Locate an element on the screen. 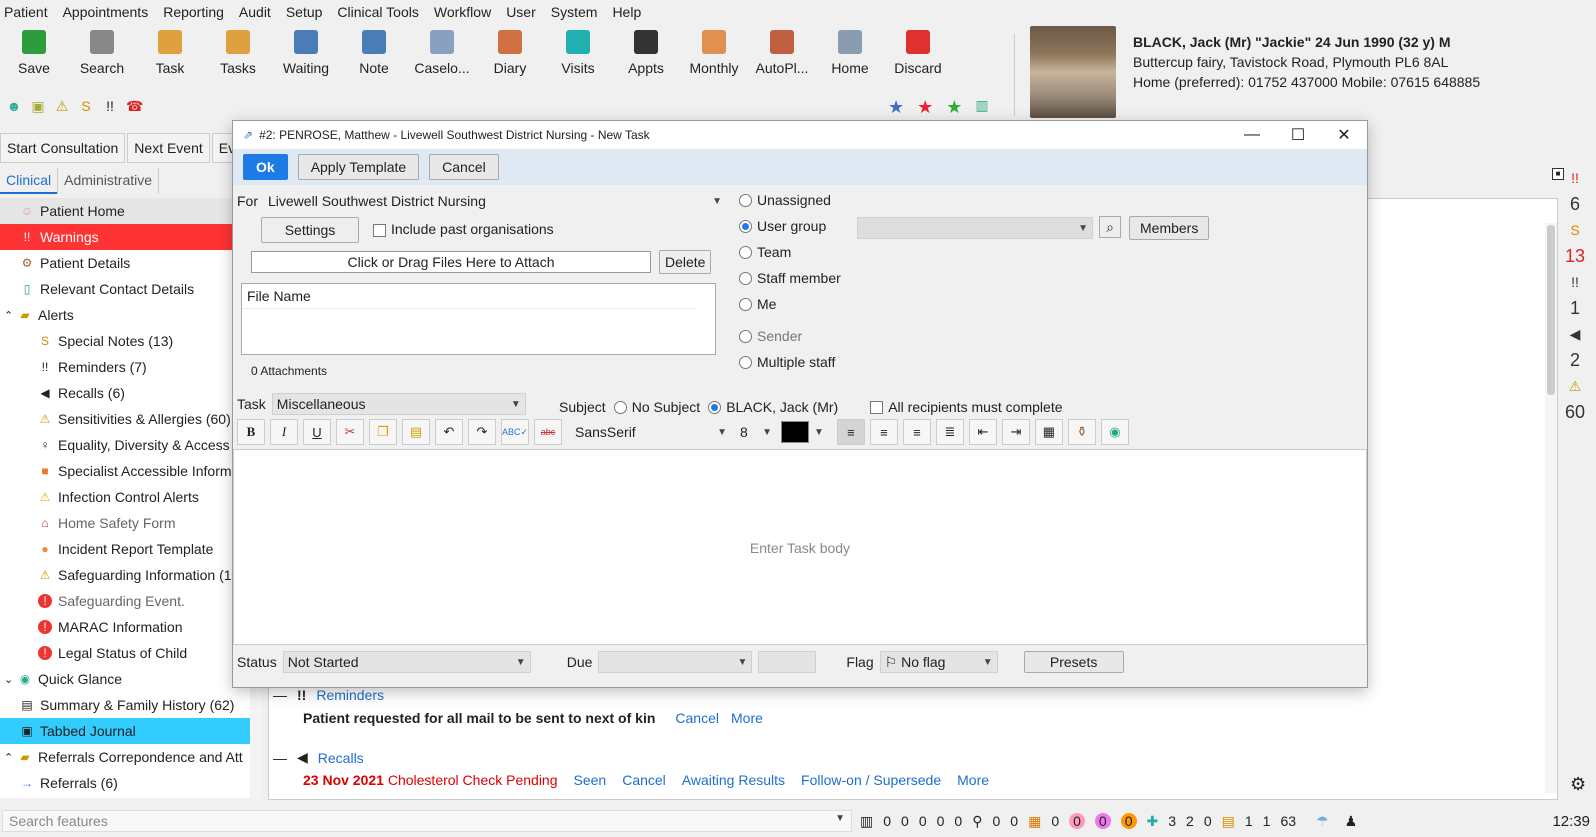  radio-me: Me is located at coordinates (790, 304).